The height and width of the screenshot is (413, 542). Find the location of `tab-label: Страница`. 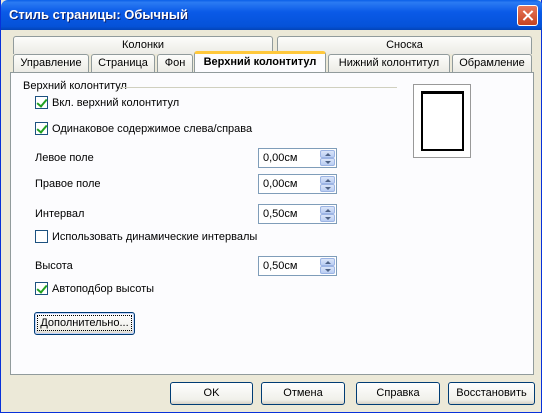

tab-label: Страница is located at coordinates (123, 63).